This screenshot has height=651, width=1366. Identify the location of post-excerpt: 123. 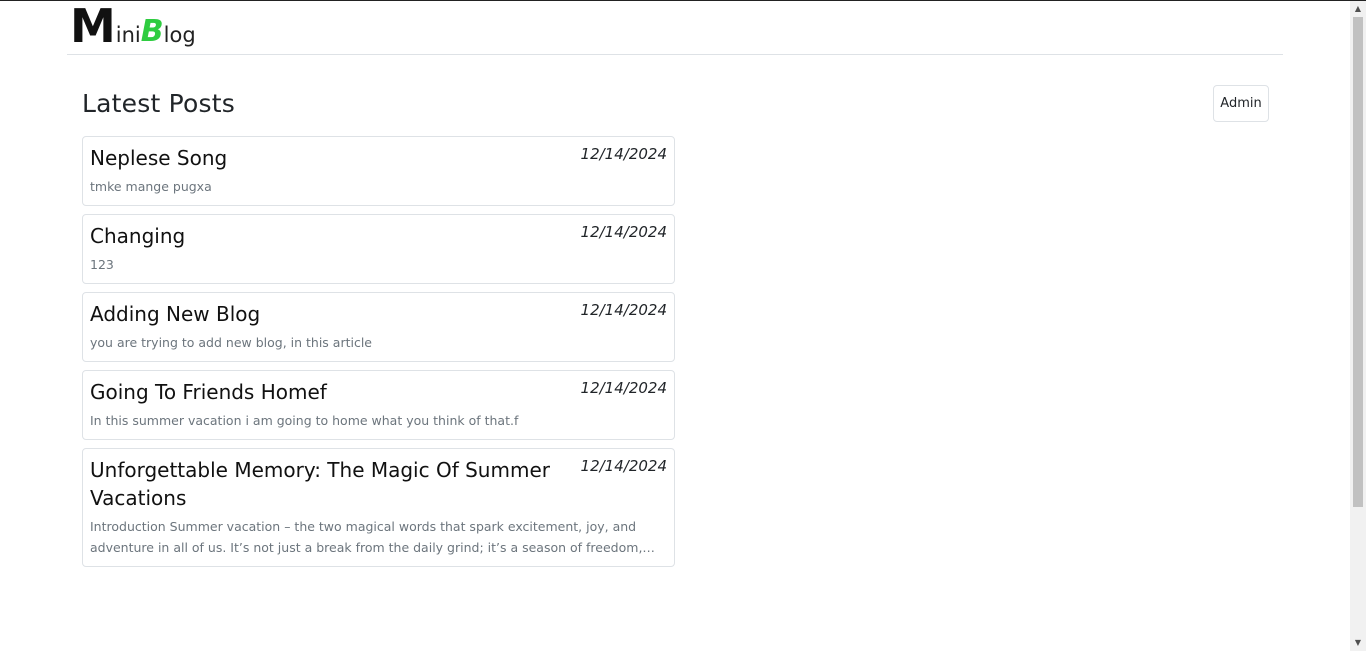
(102, 264).